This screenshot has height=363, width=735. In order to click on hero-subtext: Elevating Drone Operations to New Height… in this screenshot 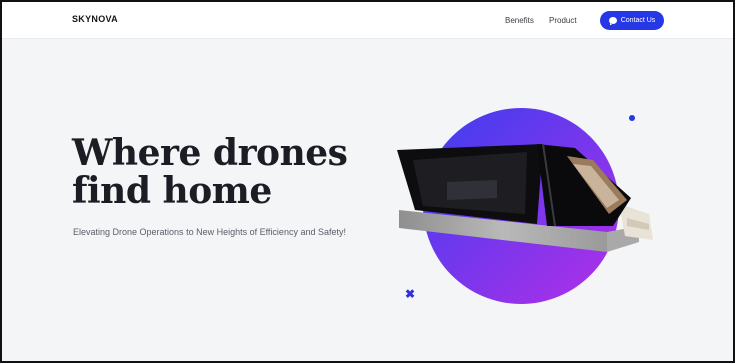, I will do `click(209, 232)`.